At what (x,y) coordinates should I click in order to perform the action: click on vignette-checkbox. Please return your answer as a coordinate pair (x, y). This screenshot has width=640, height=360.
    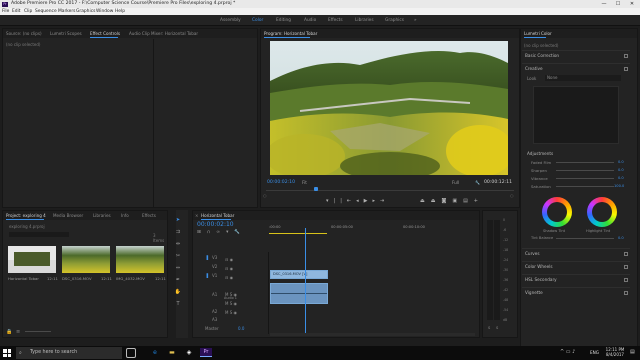
    Looking at the image, I should click on (626, 292).